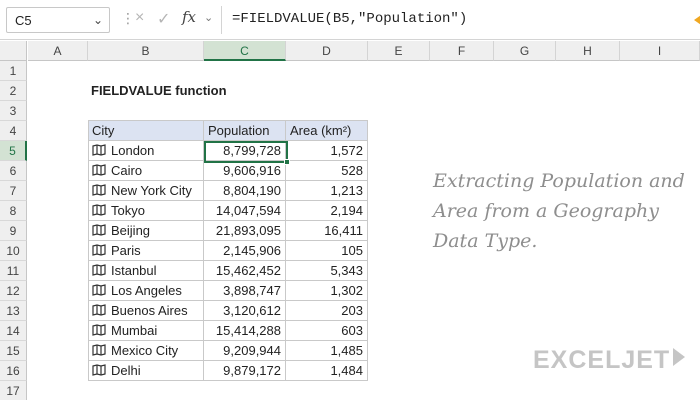 The image size is (700, 400). What do you see at coordinates (146, 171) in the screenshot?
I see `cell-city: Cairo` at bounding box center [146, 171].